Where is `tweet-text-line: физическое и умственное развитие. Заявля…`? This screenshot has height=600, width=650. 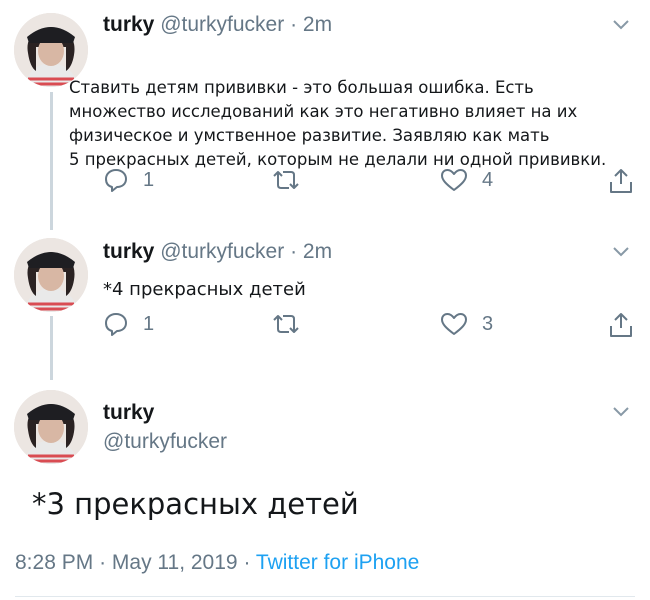 tweet-text-line: физическое и умственное развитие. Заявля… is located at coordinates (309, 135).